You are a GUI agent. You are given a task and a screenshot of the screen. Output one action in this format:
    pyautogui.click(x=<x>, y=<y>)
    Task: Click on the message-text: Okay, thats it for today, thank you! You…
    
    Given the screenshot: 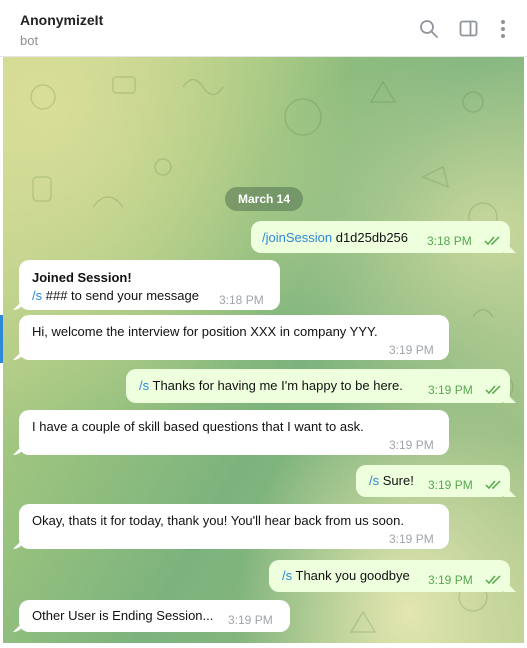 What is the action you would take?
    pyautogui.click(x=218, y=520)
    